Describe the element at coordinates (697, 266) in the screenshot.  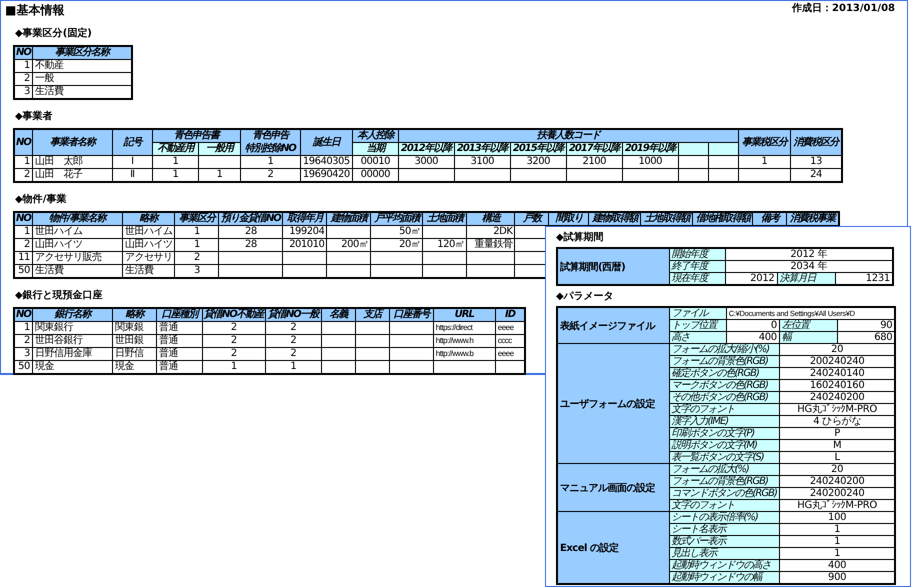
I see `parameter-label: 終了年度` at that location.